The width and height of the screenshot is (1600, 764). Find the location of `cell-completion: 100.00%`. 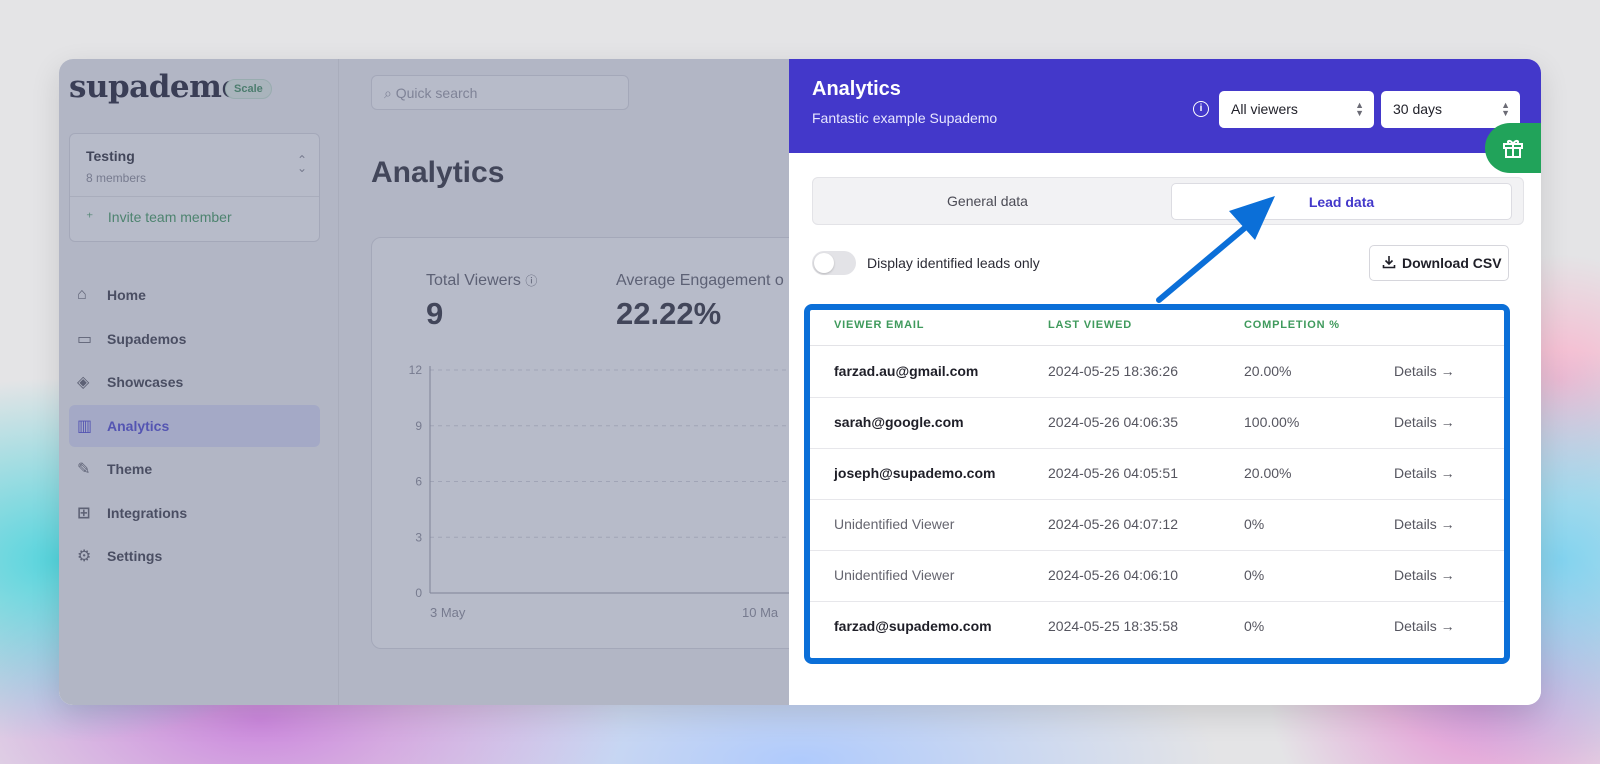

cell-completion: 100.00% is located at coordinates (1272, 422).